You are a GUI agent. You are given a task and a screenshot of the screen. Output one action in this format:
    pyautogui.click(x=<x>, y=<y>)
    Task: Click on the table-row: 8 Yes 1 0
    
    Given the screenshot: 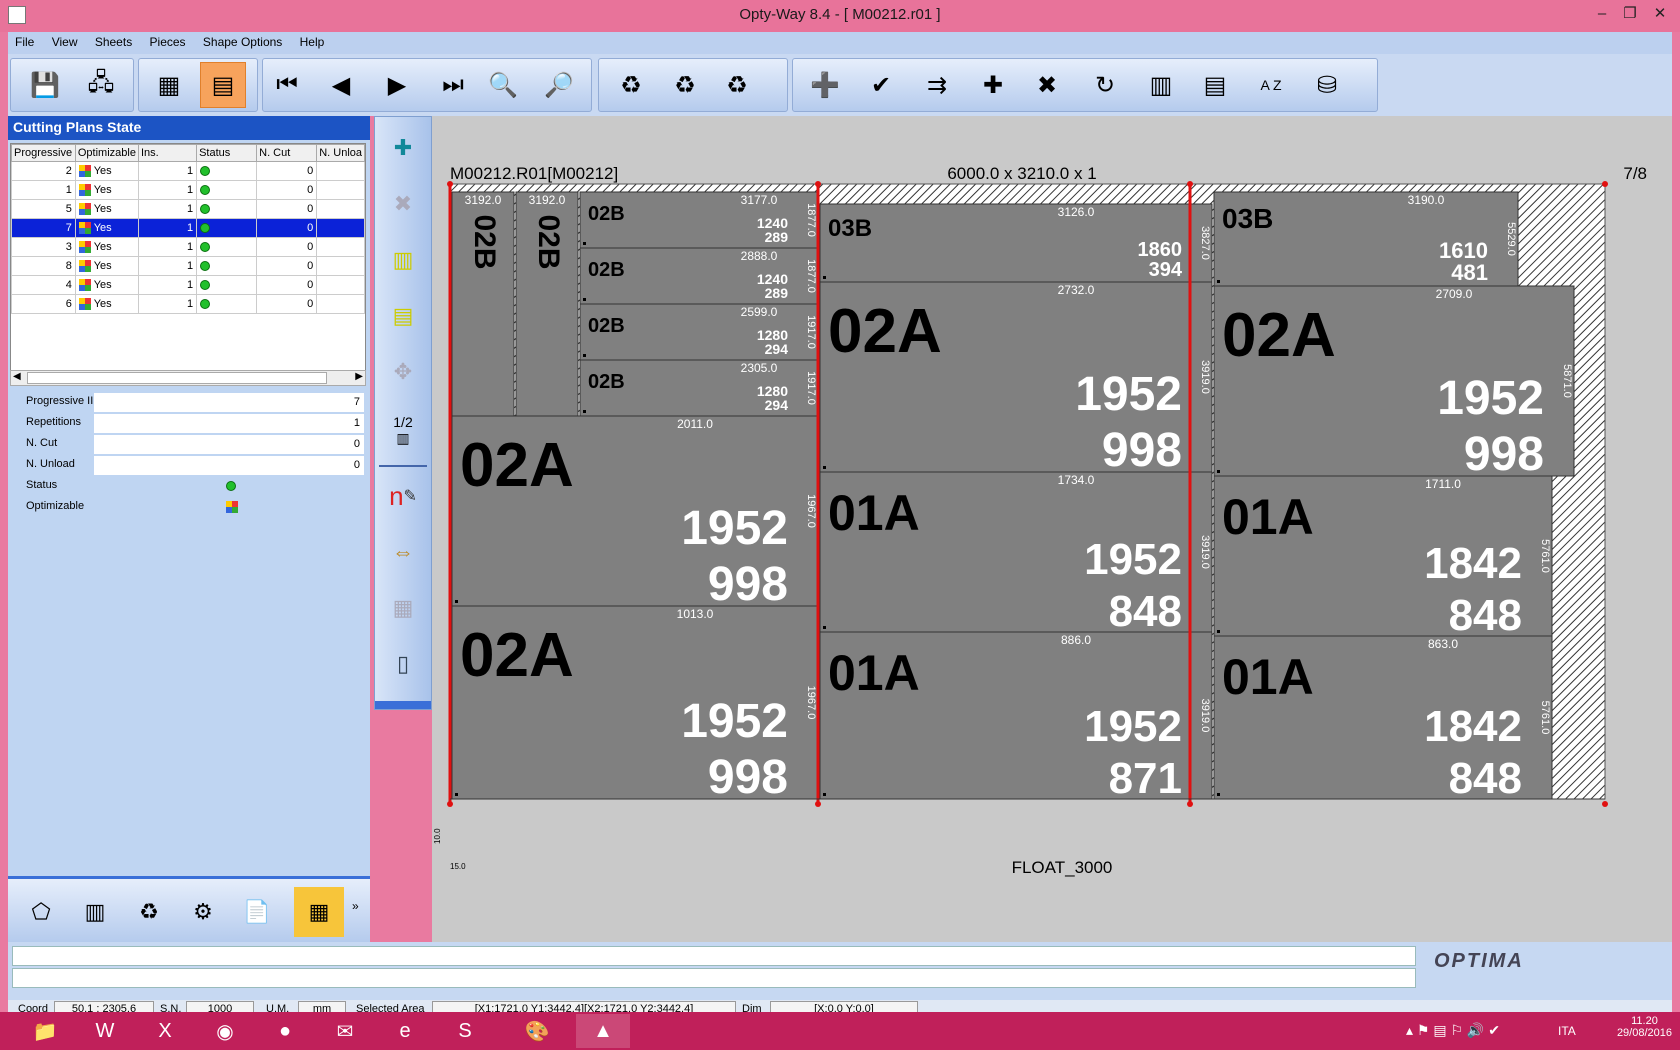 What is the action you would take?
    pyautogui.click(x=188, y=266)
    